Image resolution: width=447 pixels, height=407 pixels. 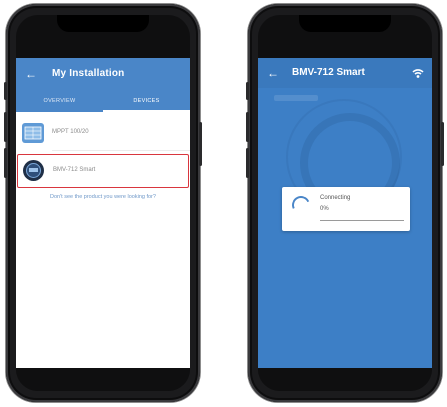 I want to click on progress-track, so click(x=362, y=220).